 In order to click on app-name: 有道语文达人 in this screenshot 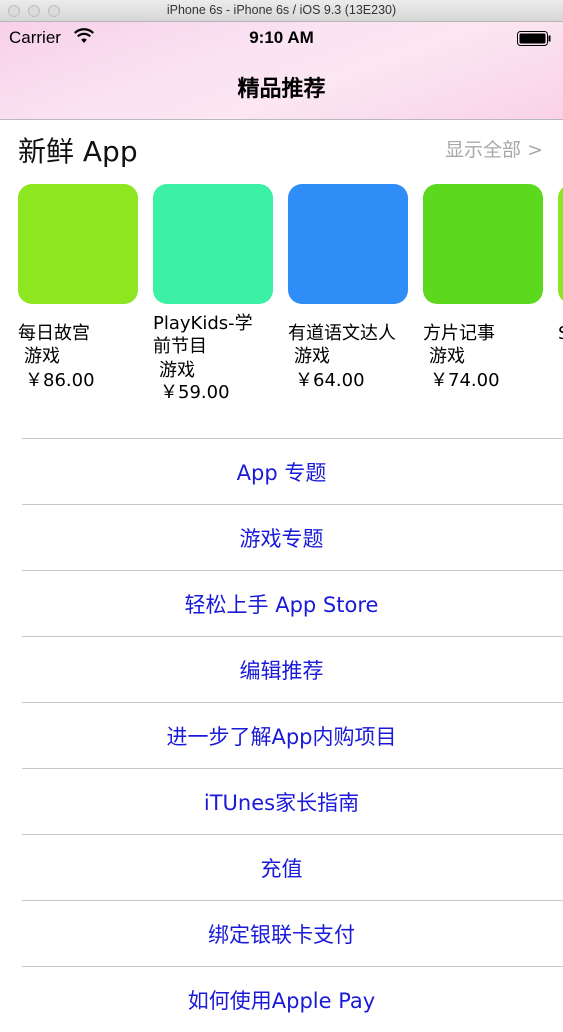, I will do `click(342, 333)`.